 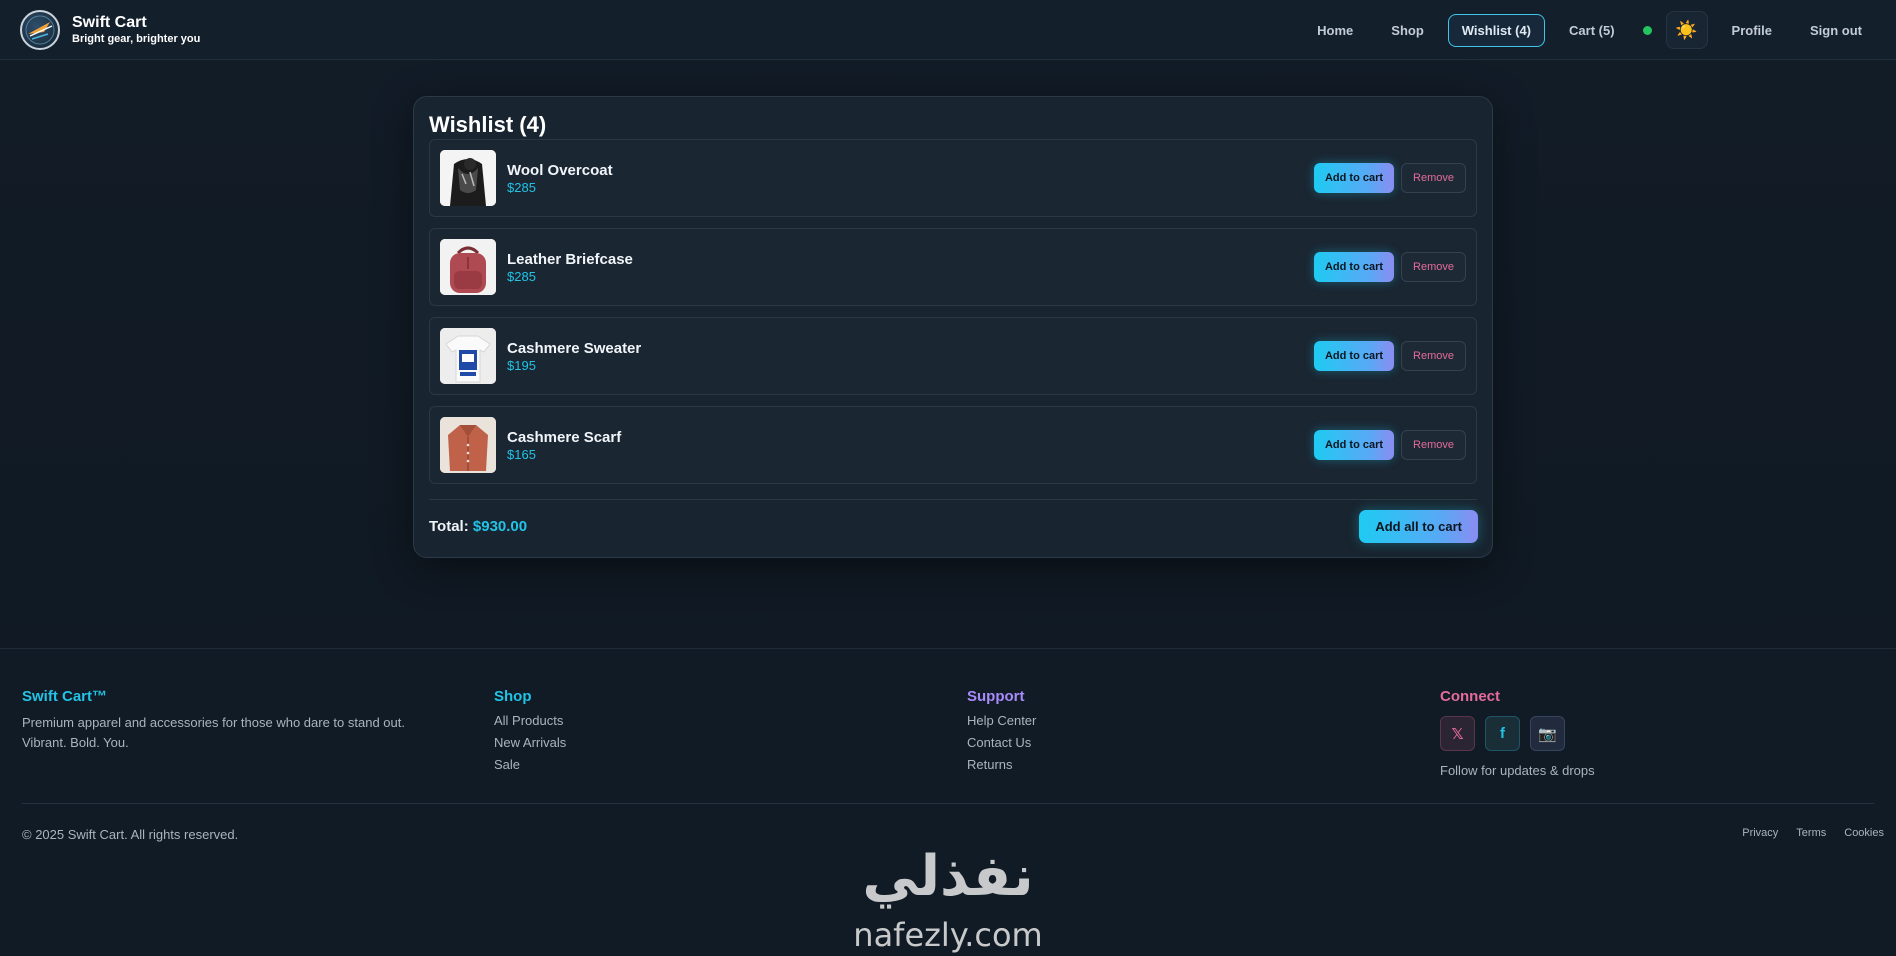 I want to click on product-price: $165, so click(x=521, y=454).